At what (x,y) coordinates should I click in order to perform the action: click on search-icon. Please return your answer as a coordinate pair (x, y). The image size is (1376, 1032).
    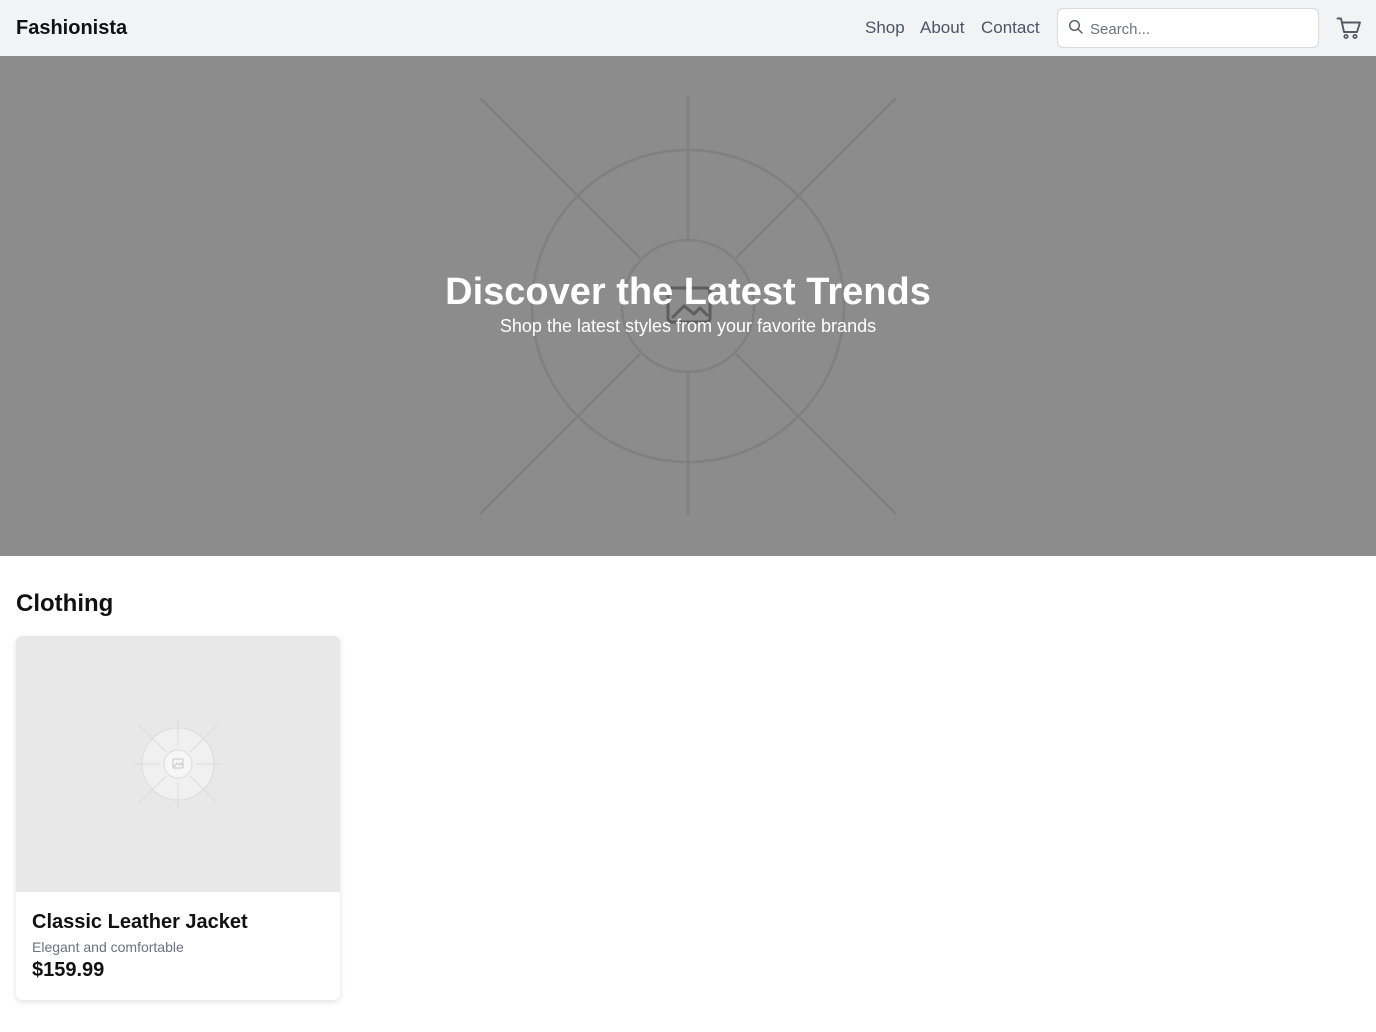
    Looking at the image, I should click on (1075, 26).